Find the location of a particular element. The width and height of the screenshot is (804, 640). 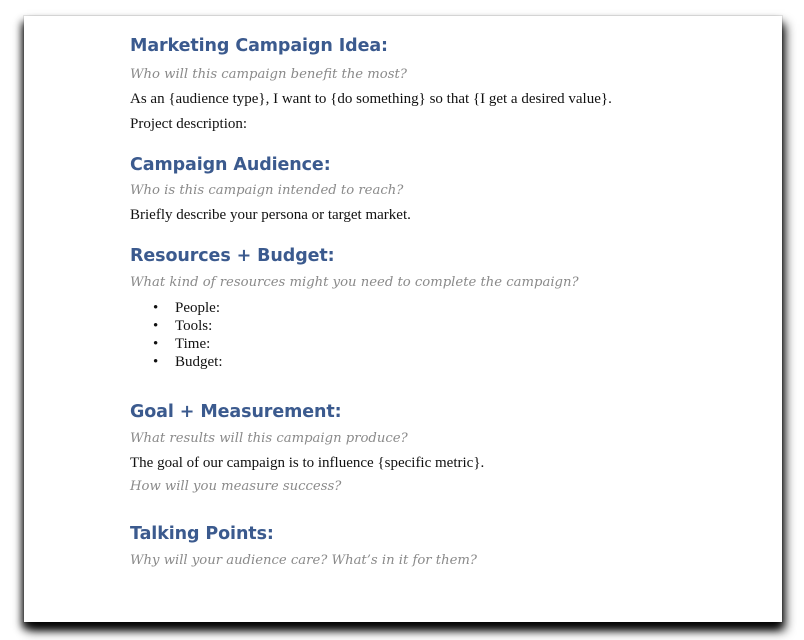

list-item-label: Tools: is located at coordinates (194, 326).